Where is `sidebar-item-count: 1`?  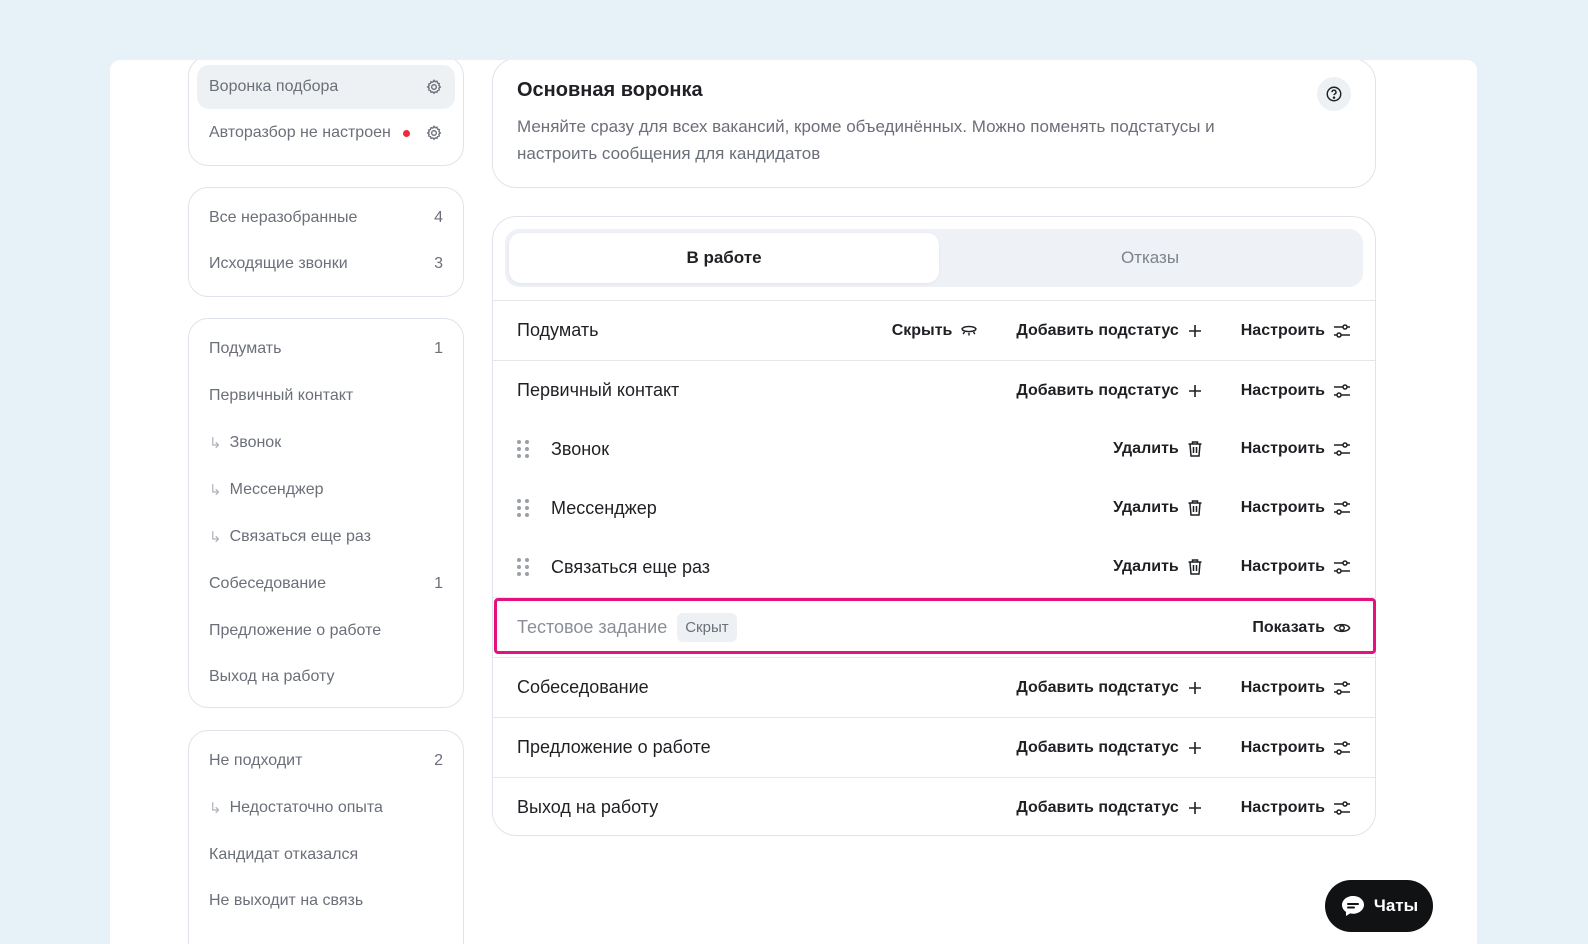 sidebar-item-count: 1 is located at coordinates (438, 583).